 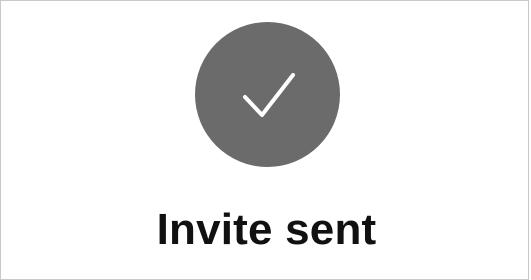 I want to click on page-title: Invite sent, so click(x=266, y=229).